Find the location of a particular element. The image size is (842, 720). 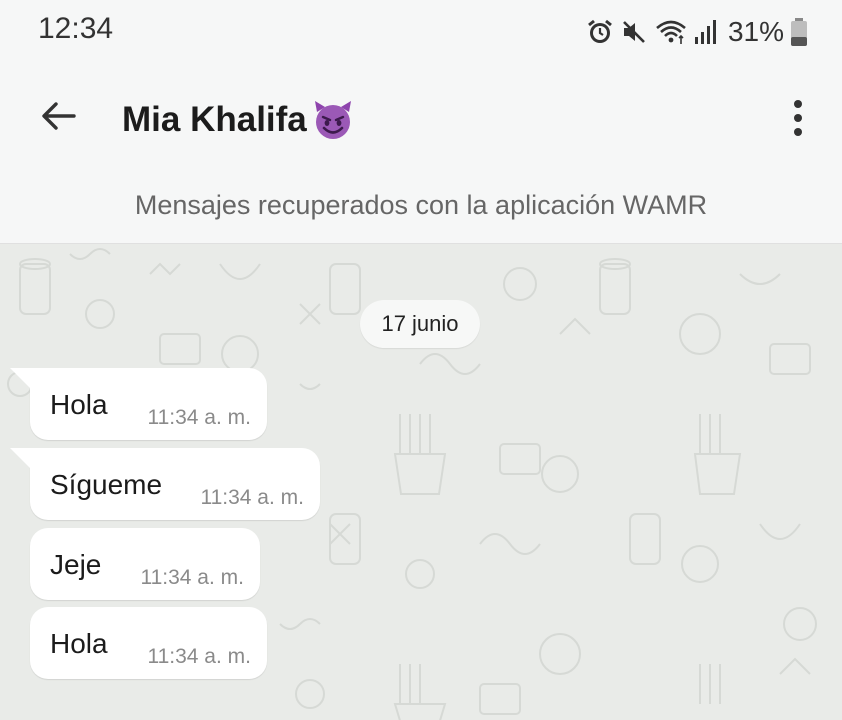

back-button is located at coordinates (58, 118).